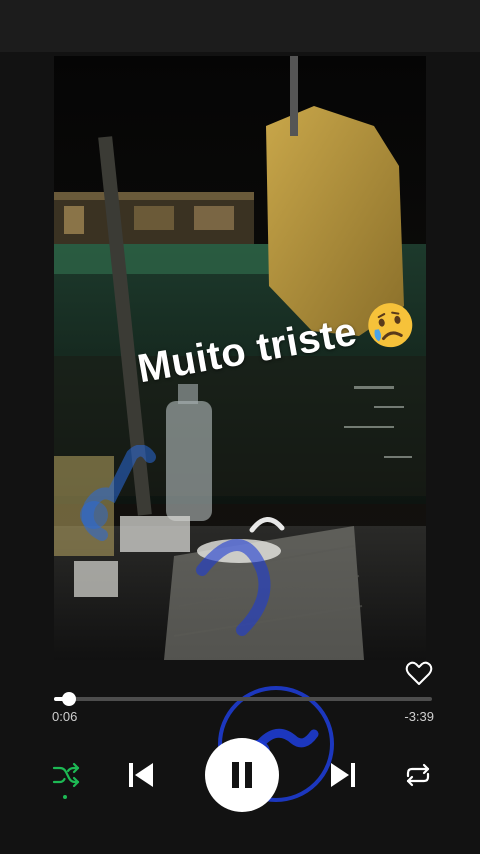  Describe the element at coordinates (419, 716) in the screenshot. I see `remaining-time: -3:39` at that location.